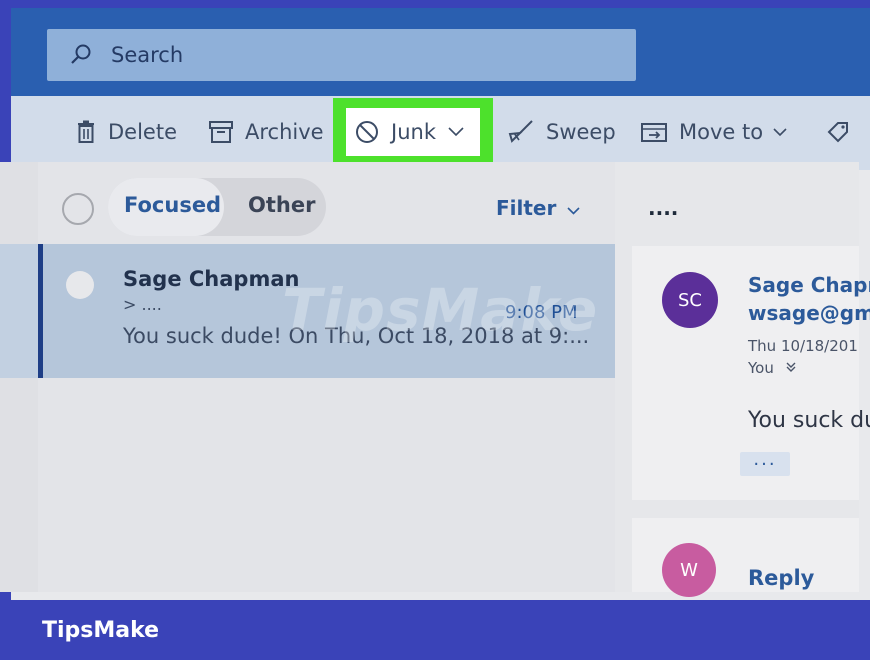 This screenshot has width=870, height=660. I want to click on junk-button: Junk, so click(409, 132).